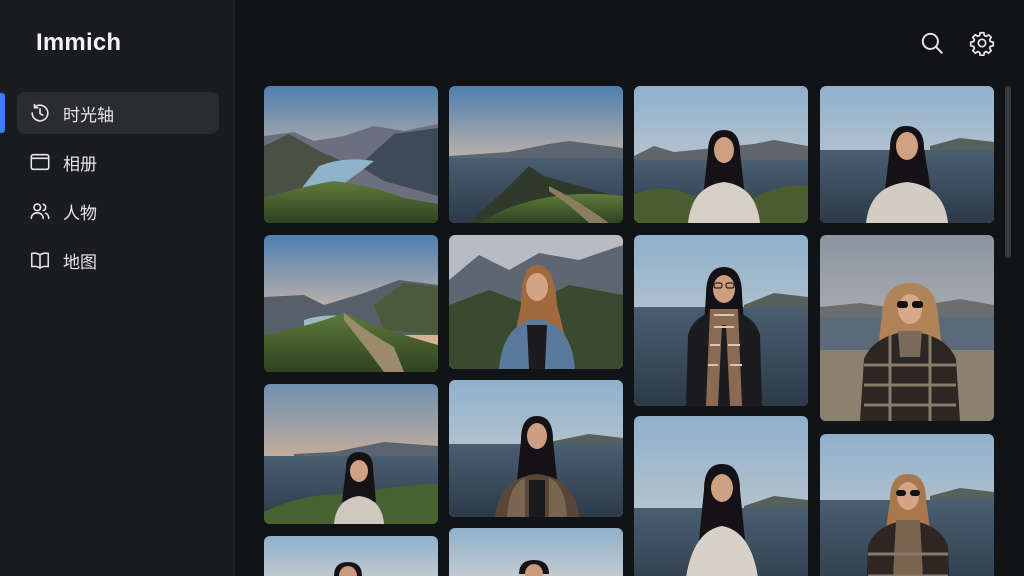 Image resolution: width=1024 pixels, height=576 pixels. I want to click on gear-icon, so click(982, 43).